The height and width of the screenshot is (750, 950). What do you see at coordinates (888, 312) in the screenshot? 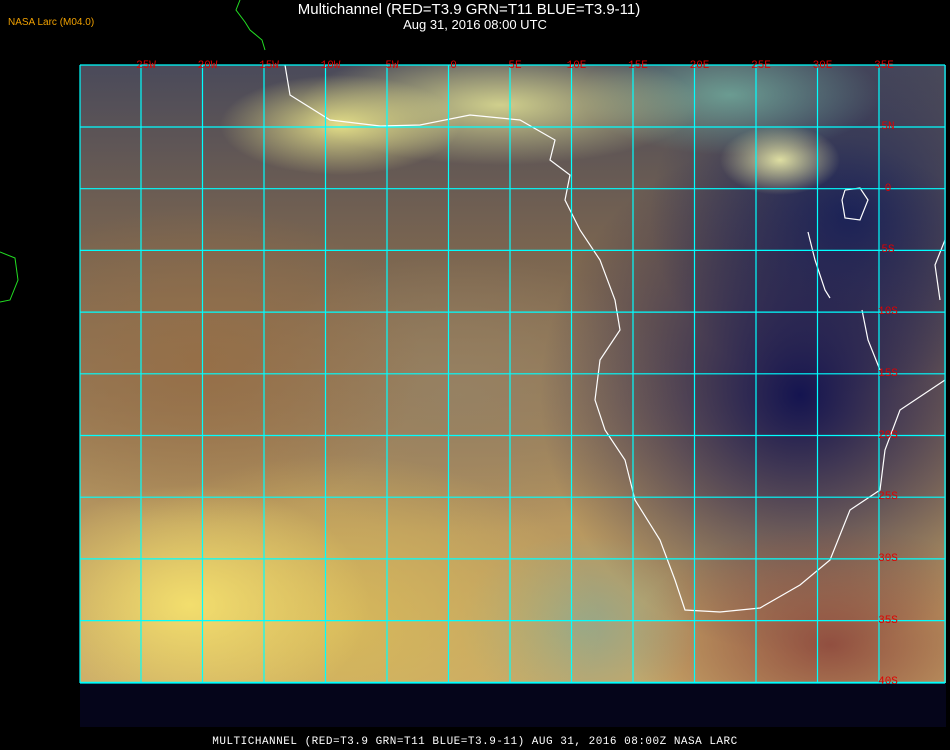
I see `latitude-label: 10S` at bounding box center [888, 312].